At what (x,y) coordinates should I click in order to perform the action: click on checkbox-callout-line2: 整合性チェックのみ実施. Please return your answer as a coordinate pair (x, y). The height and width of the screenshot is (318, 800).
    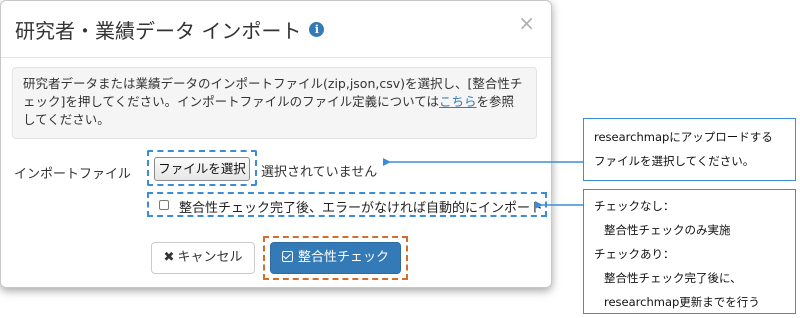
    Looking at the image, I should click on (667, 230).